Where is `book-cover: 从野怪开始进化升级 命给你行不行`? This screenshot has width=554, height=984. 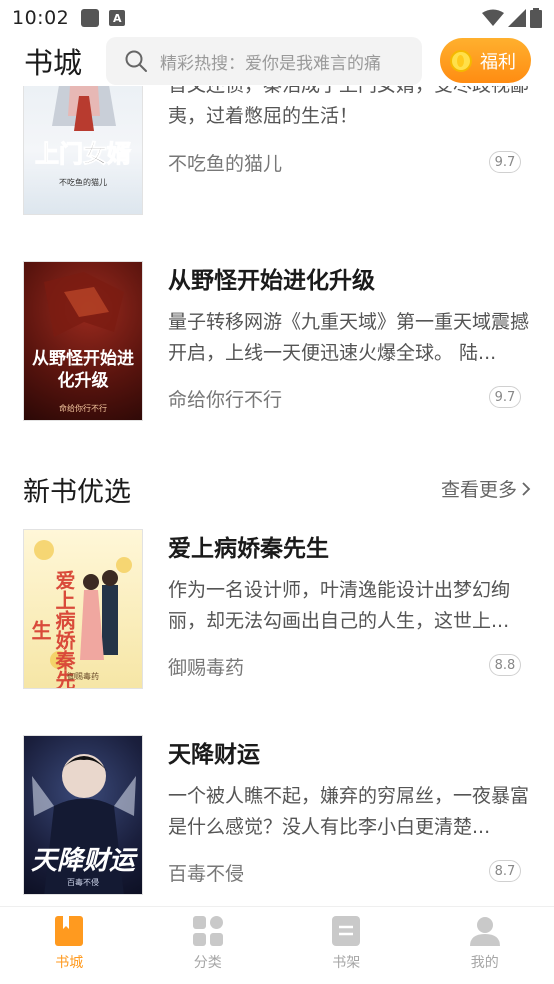 book-cover: 从野怪开始进化升级 命给你行不行 is located at coordinates (83, 341).